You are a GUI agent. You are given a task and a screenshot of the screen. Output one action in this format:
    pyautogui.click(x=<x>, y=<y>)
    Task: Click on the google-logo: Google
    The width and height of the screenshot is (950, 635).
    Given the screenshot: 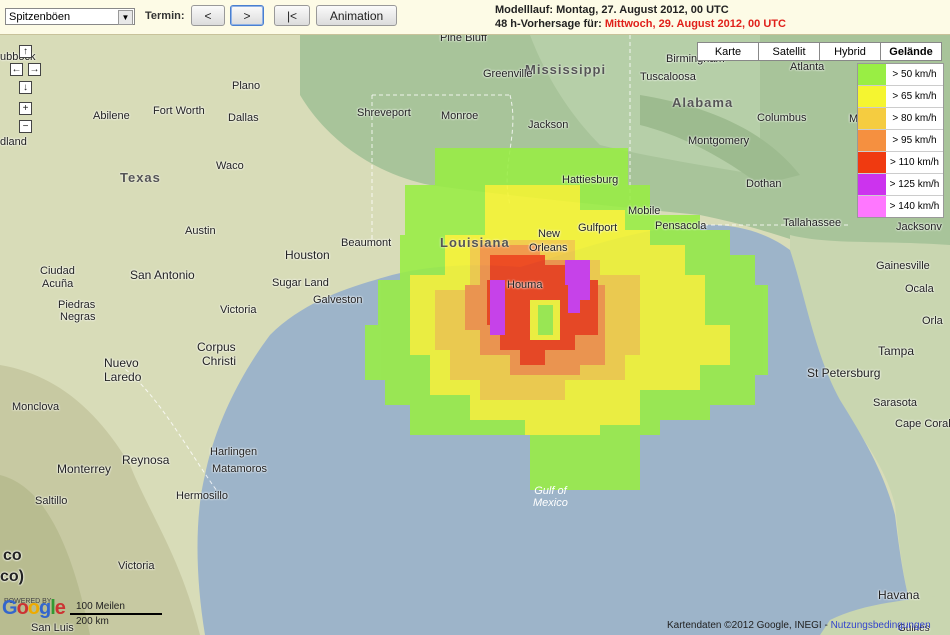 What is the action you would take?
    pyautogui.click(x=34, y=608)
    